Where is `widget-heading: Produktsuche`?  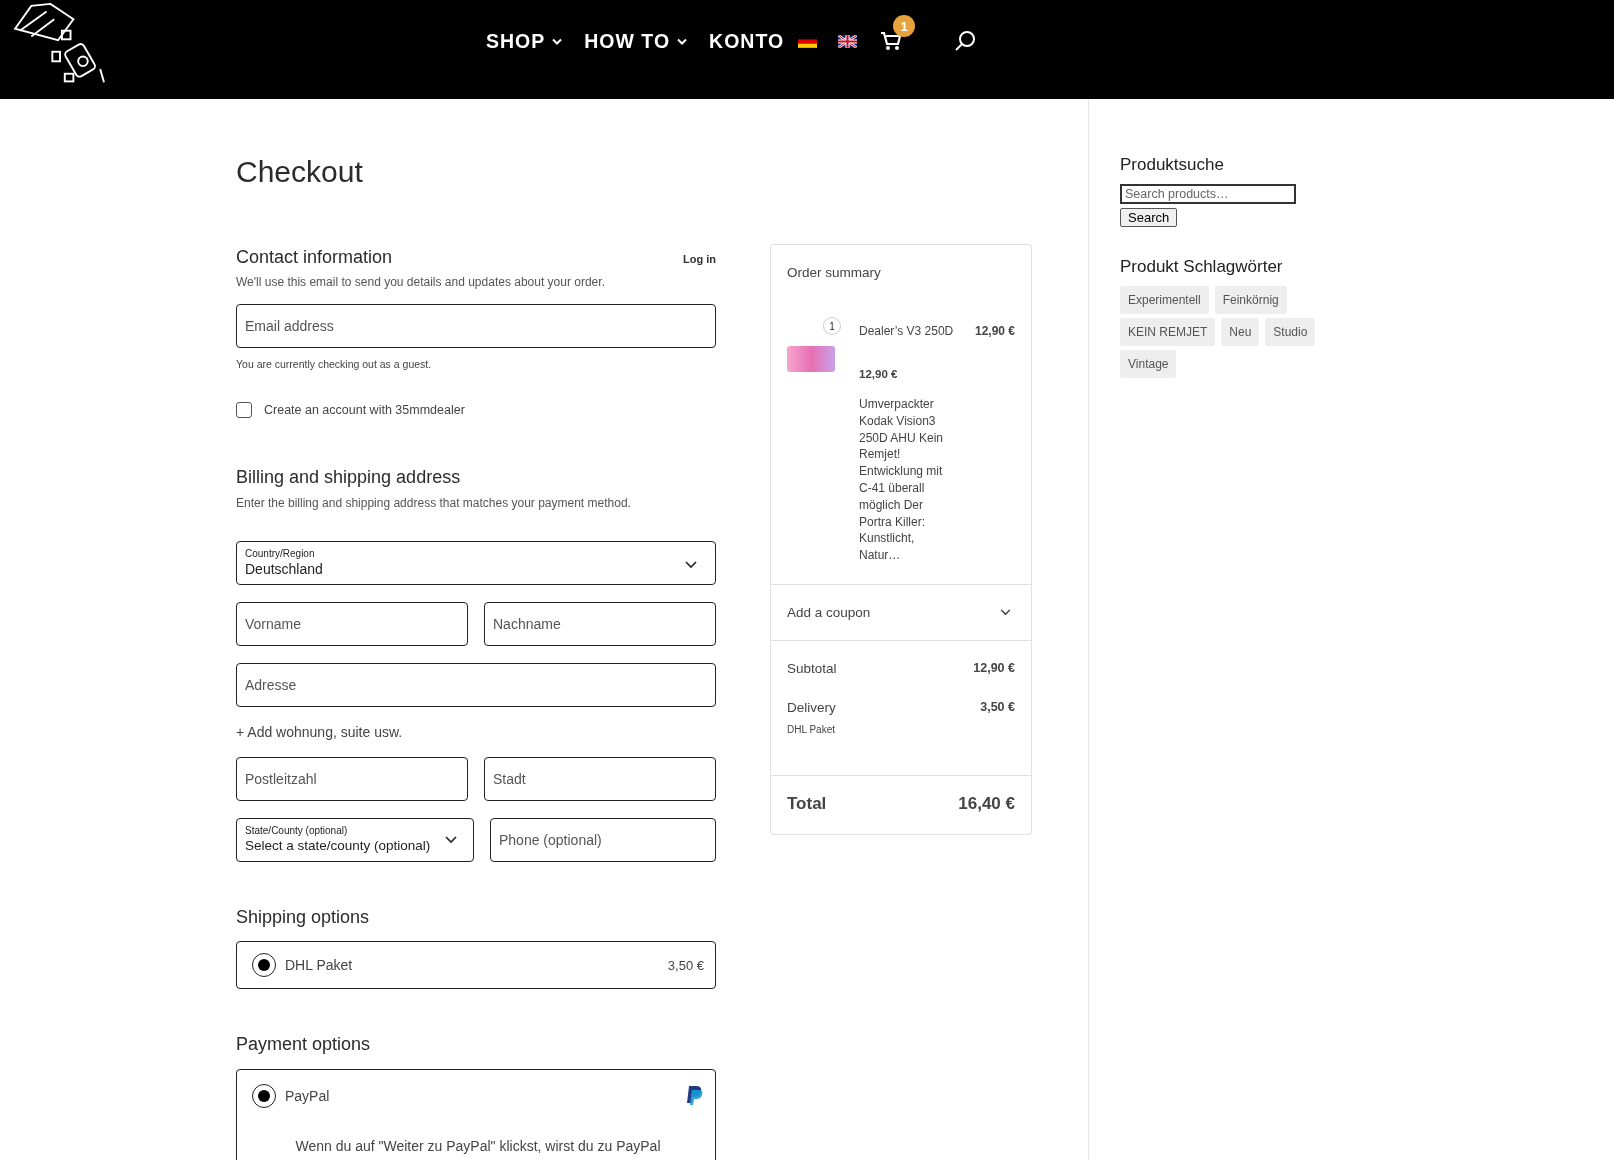 widget-heading: Produktsuche is located at coordinates (1172, 165).